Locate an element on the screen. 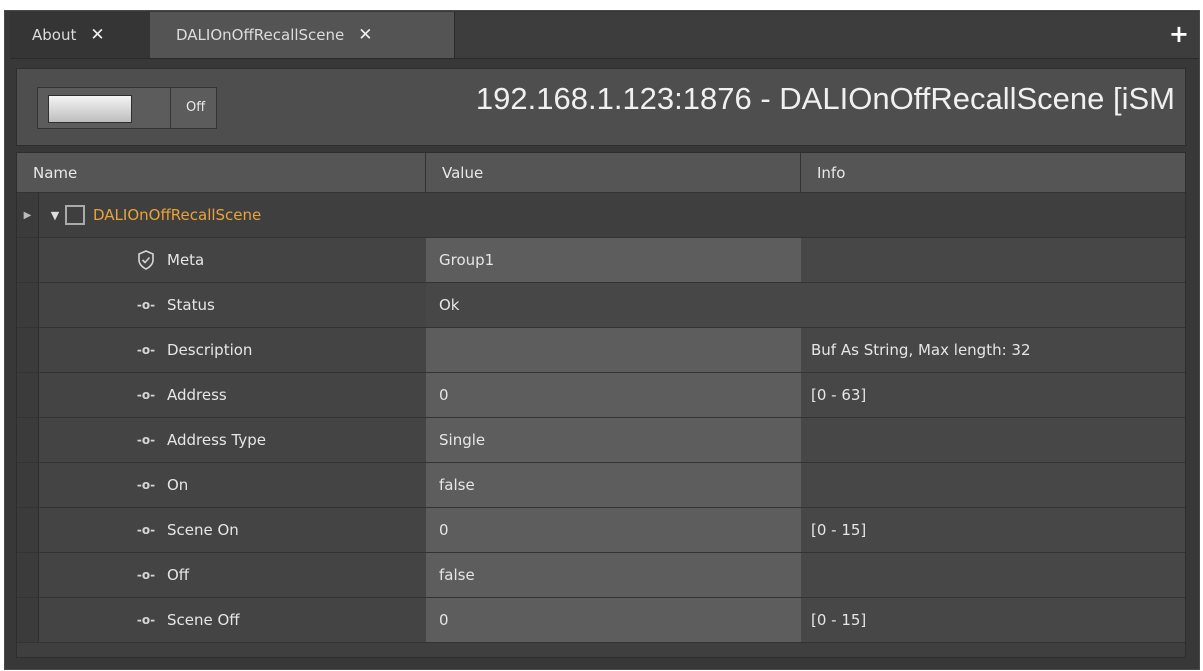 The height and width of the screenshot is (671, 1203). property-name-cell: -o- On is located at coordinates (232, 485).